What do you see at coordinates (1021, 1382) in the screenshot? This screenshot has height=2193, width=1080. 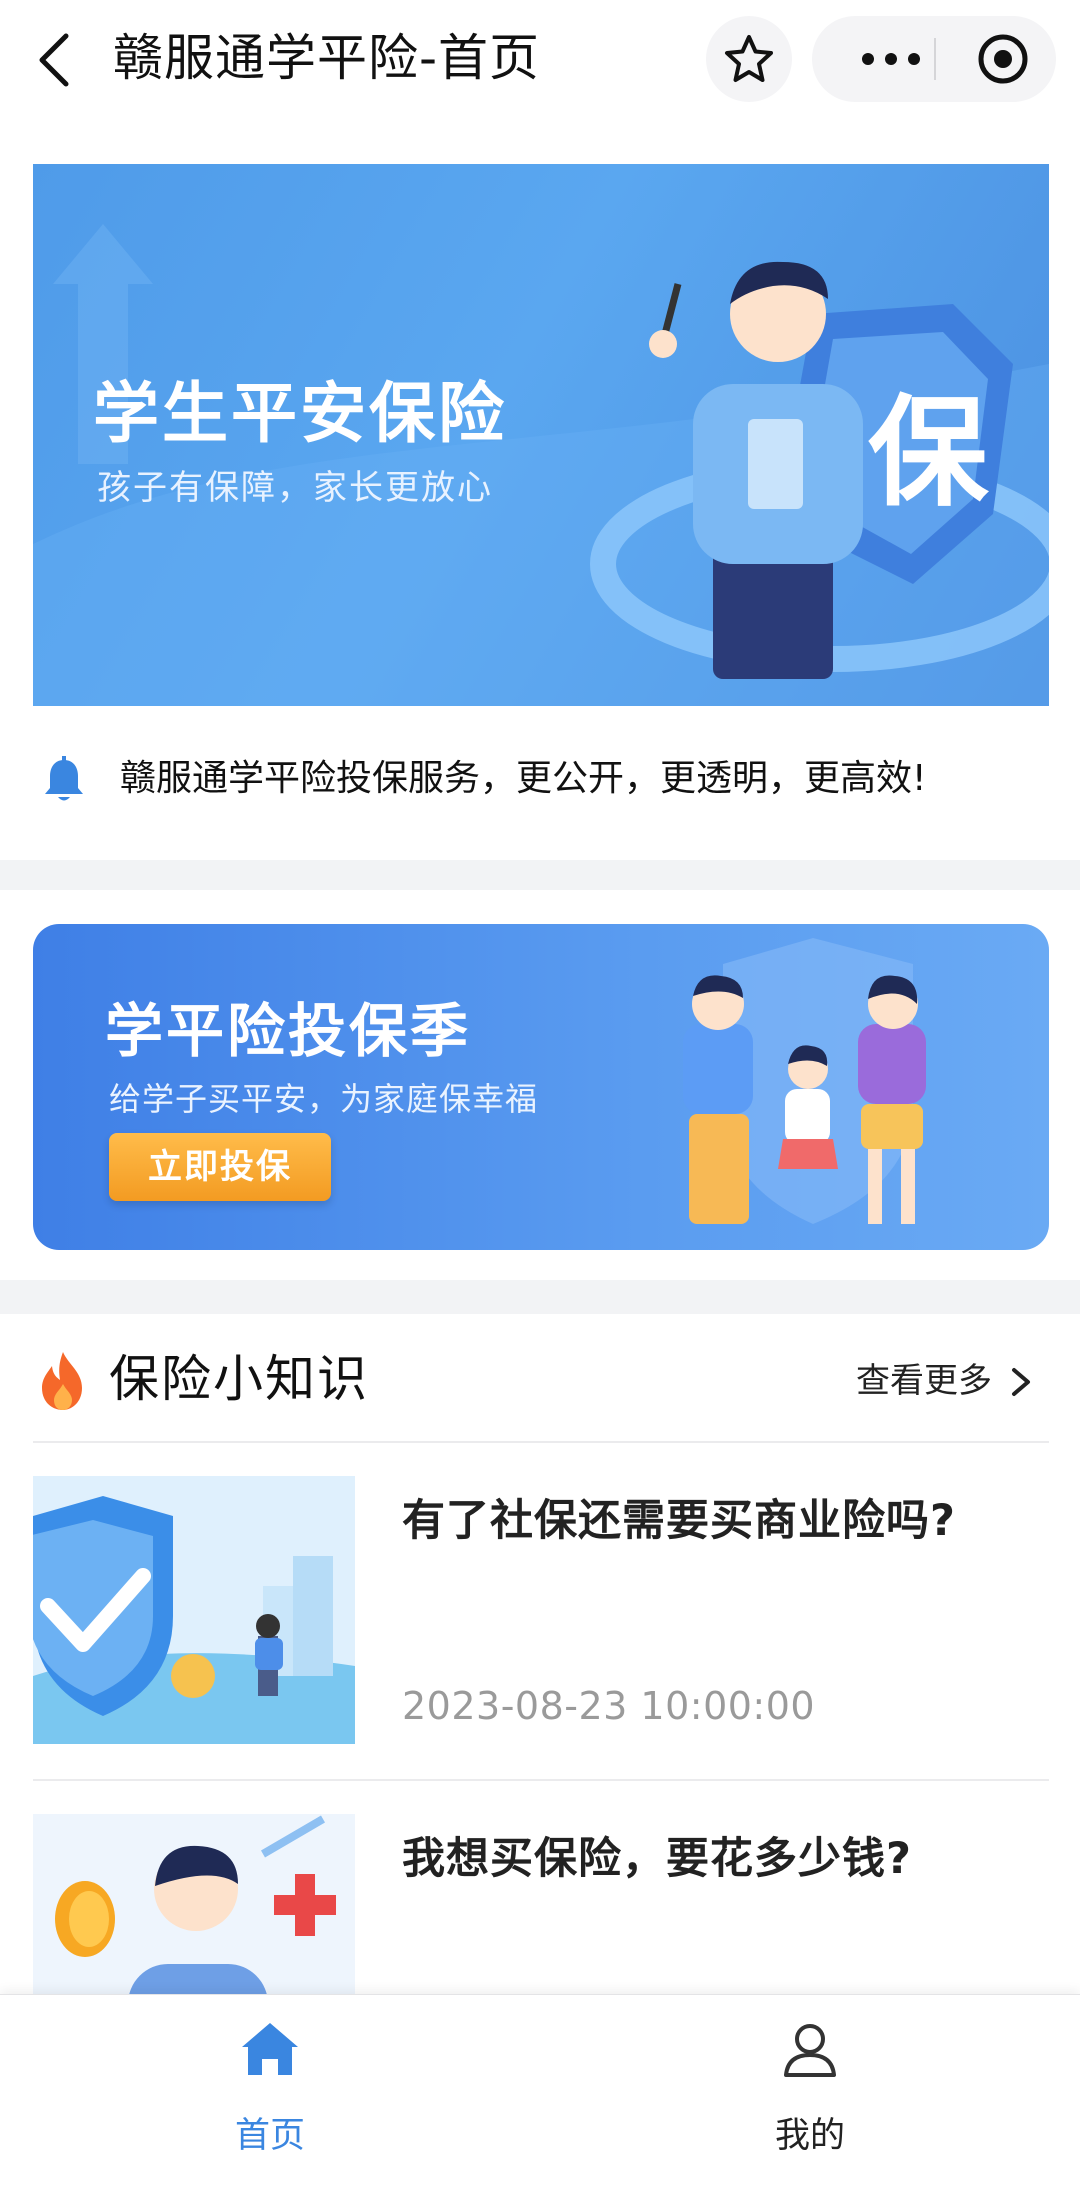 I see `chevron-right-icon` at bounding box center [1021, 1382].